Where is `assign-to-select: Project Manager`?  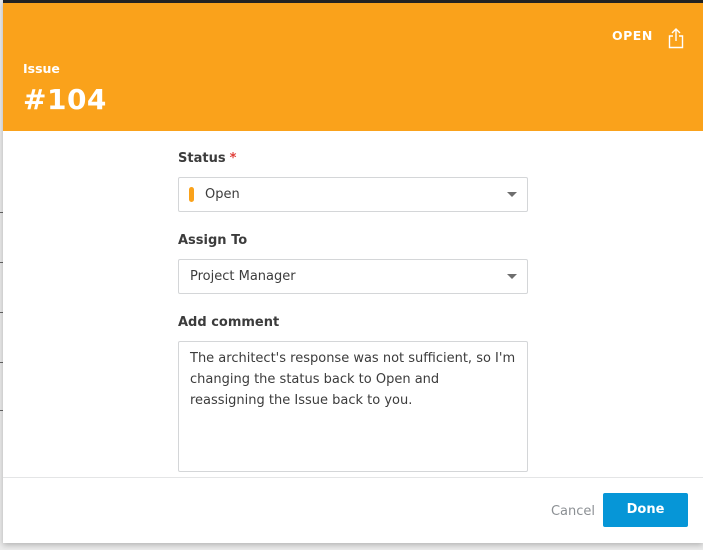
assign-to-select: Project Manager is located at coordinates (353, 276).